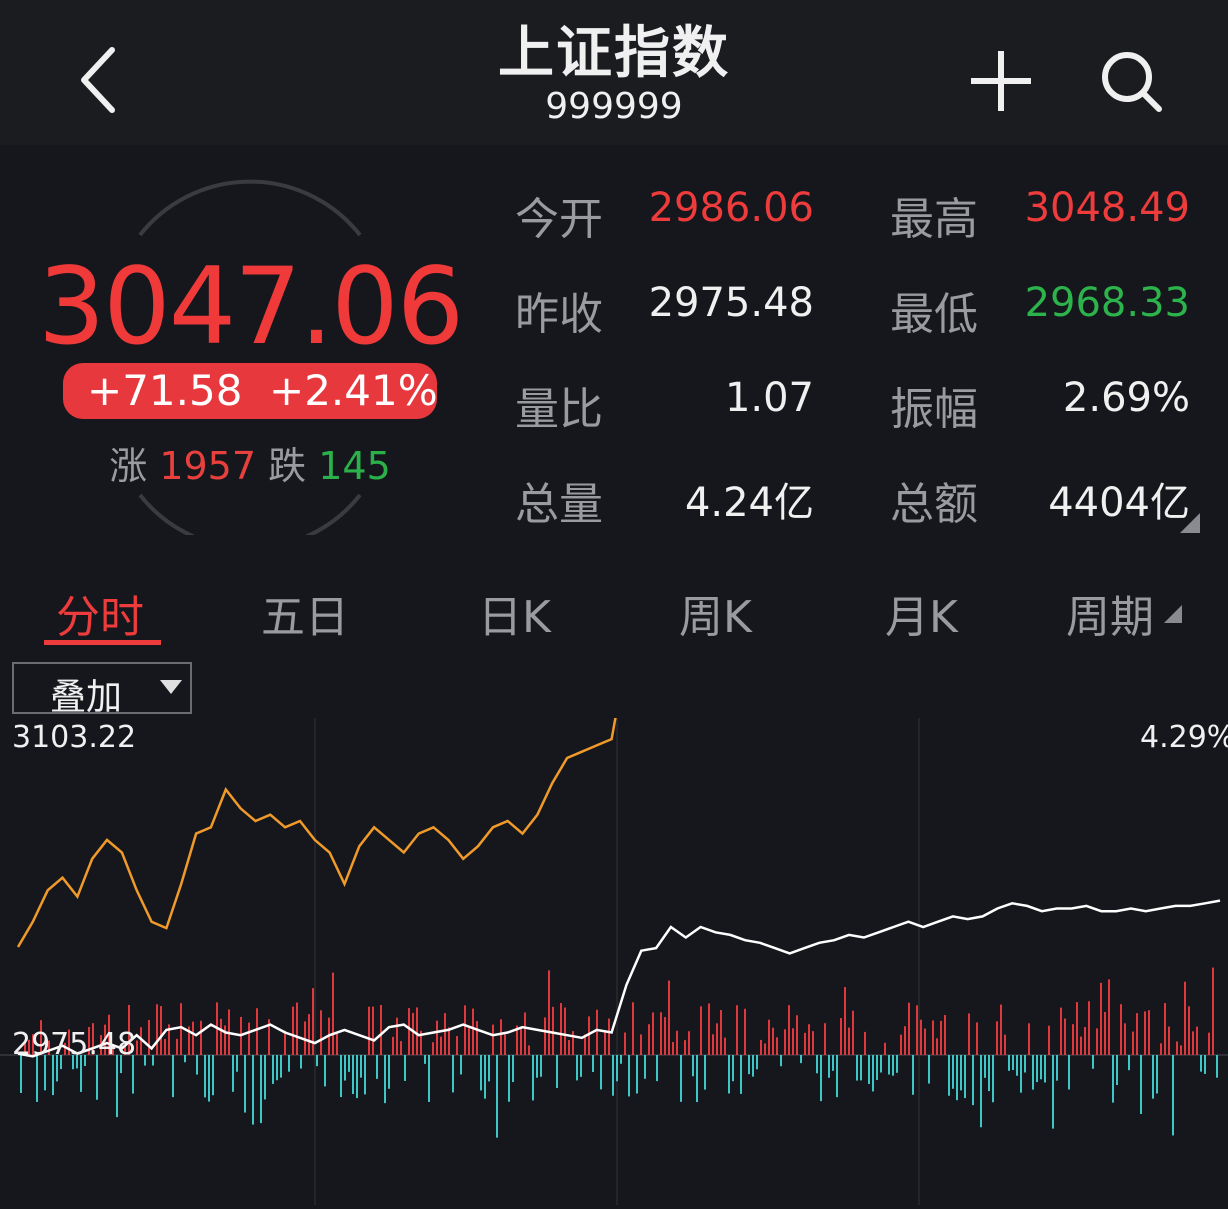 This screenshot has width=1228, height=1209. What do you see at coordinates (715, 613) in the screenshot?
I see `tab-weekly-k: 周K` at bounding box center [715, 613].